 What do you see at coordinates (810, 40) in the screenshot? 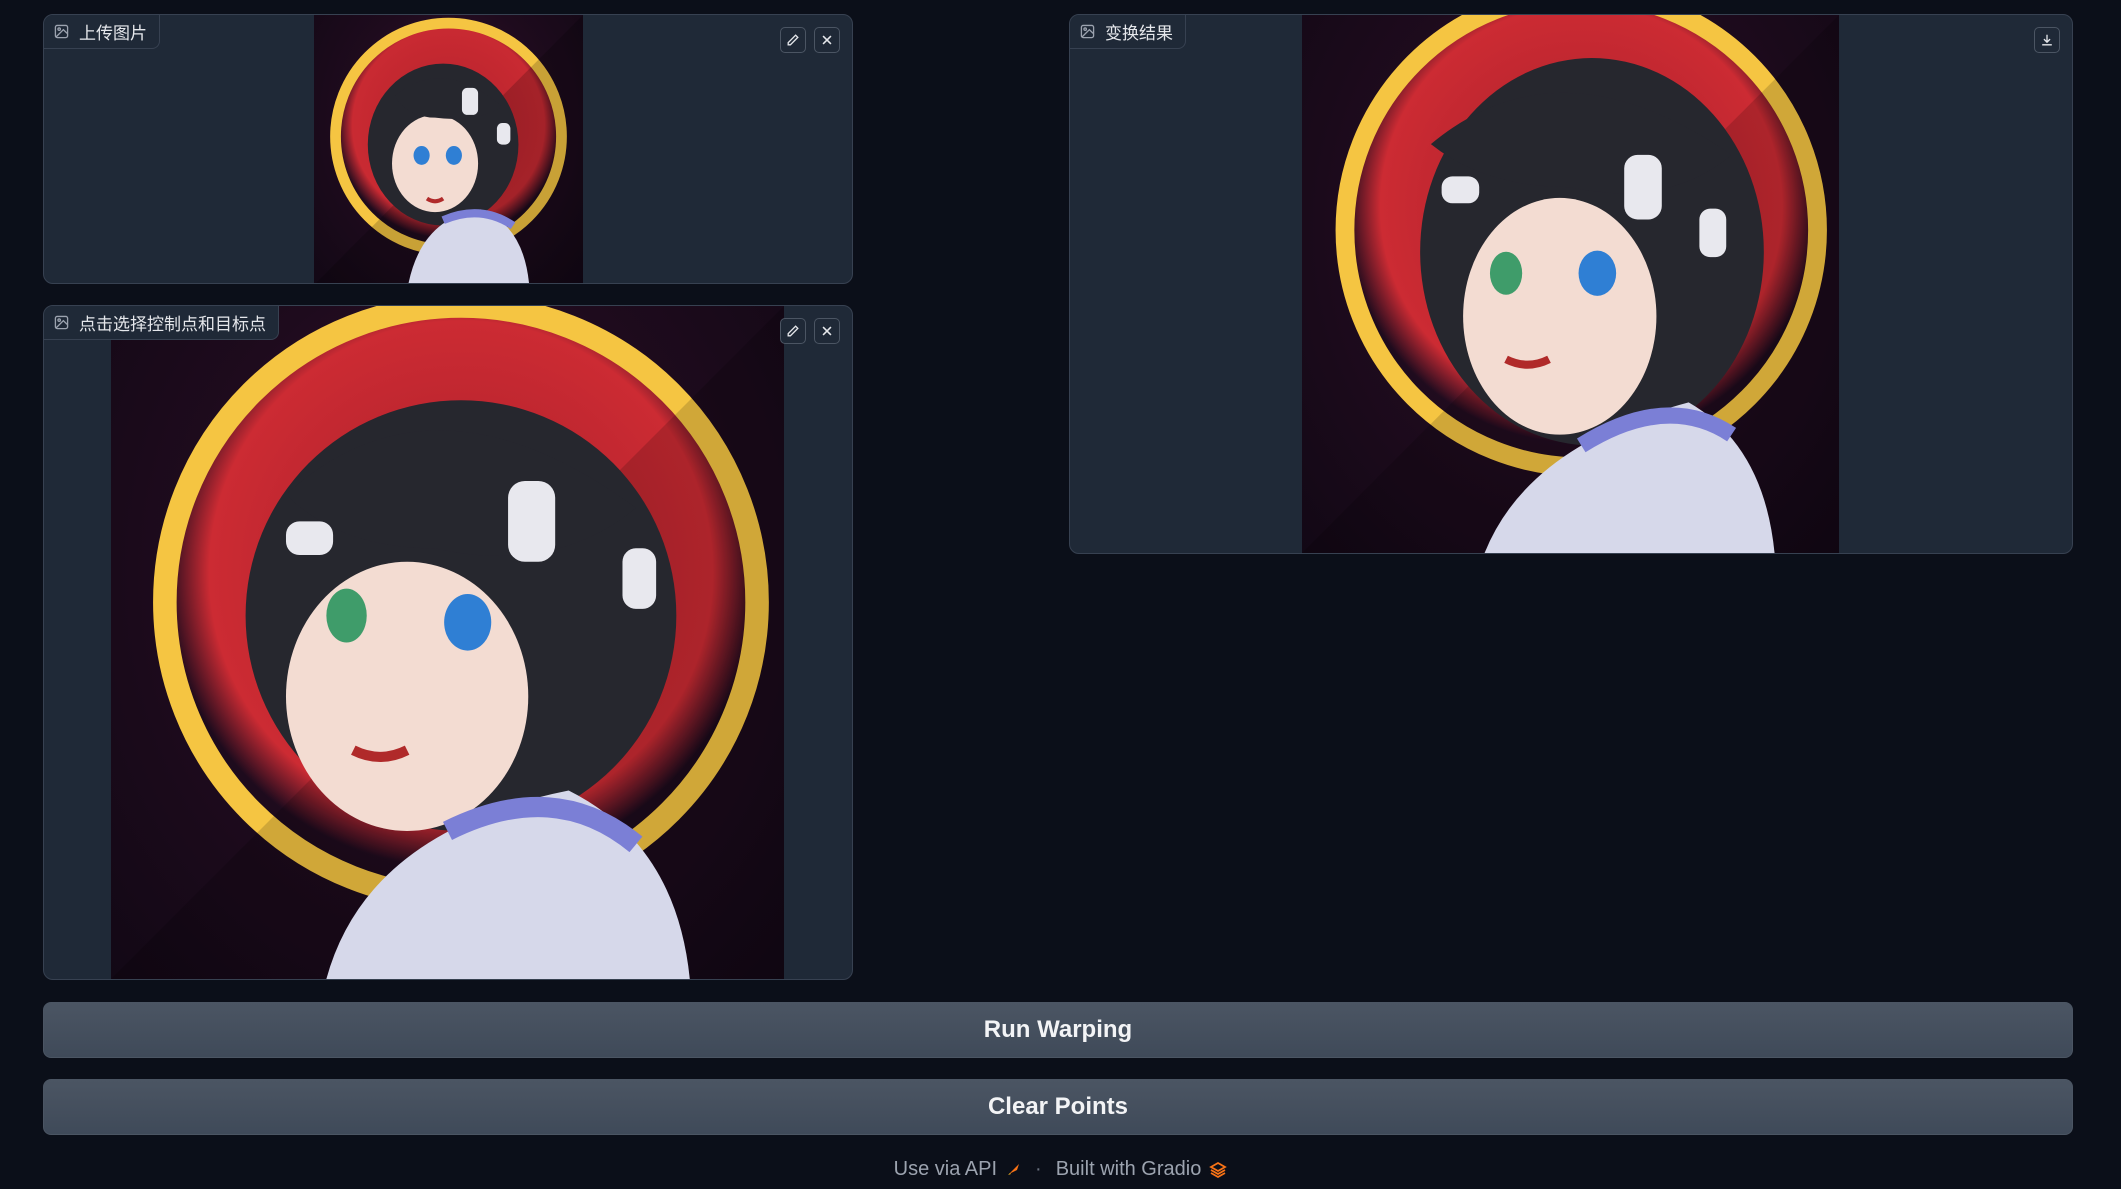
I see `upload-image-toolbar` at bounding box center [810, 40].